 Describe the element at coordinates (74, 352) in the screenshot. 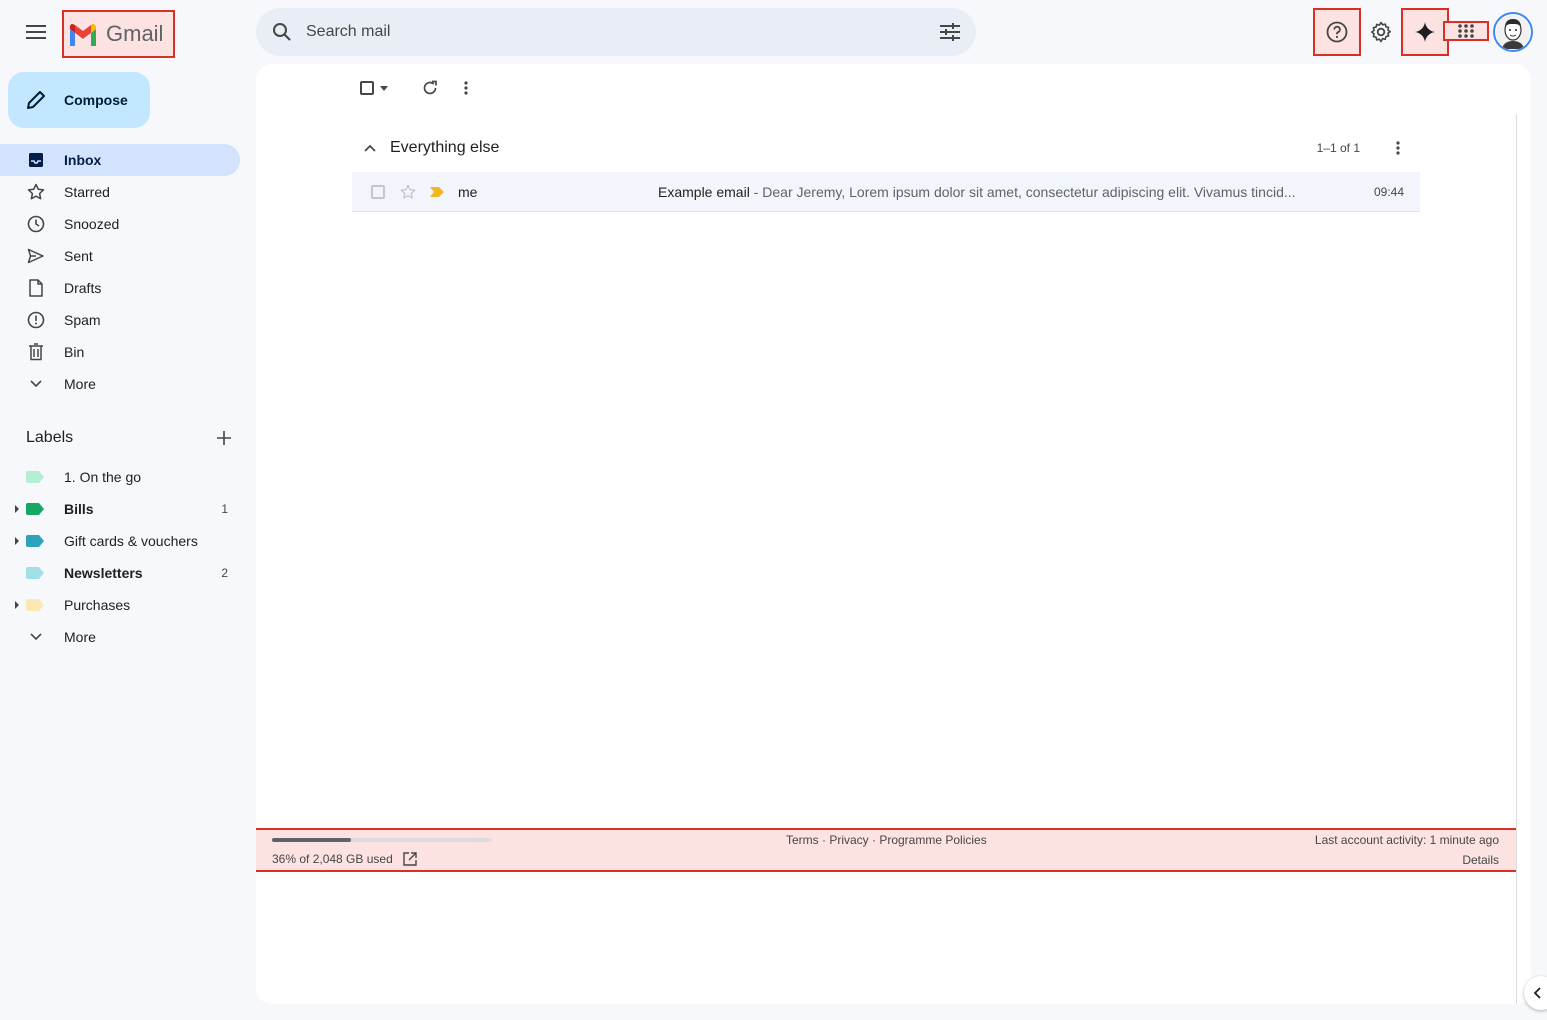

I see `sidebar-item-label: Bin` at that location.